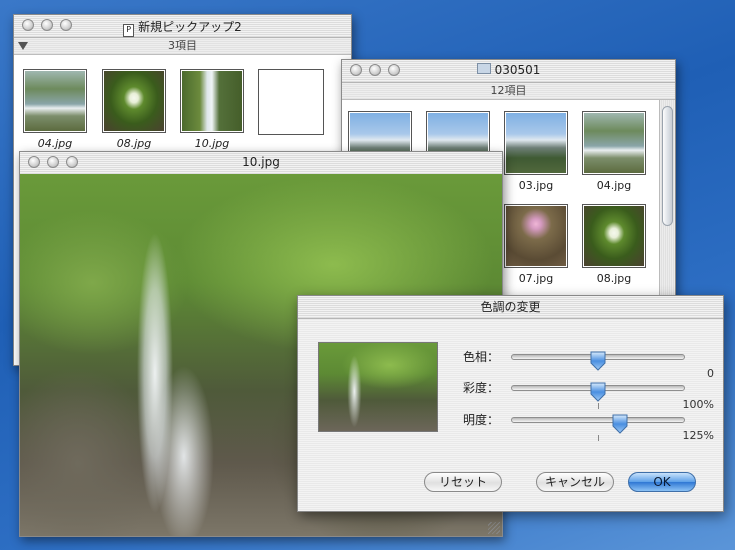  What do you see at coordinates (710, 373) in the screenshot?
I see `hue-value: 0` at bounding box center [710, 373].